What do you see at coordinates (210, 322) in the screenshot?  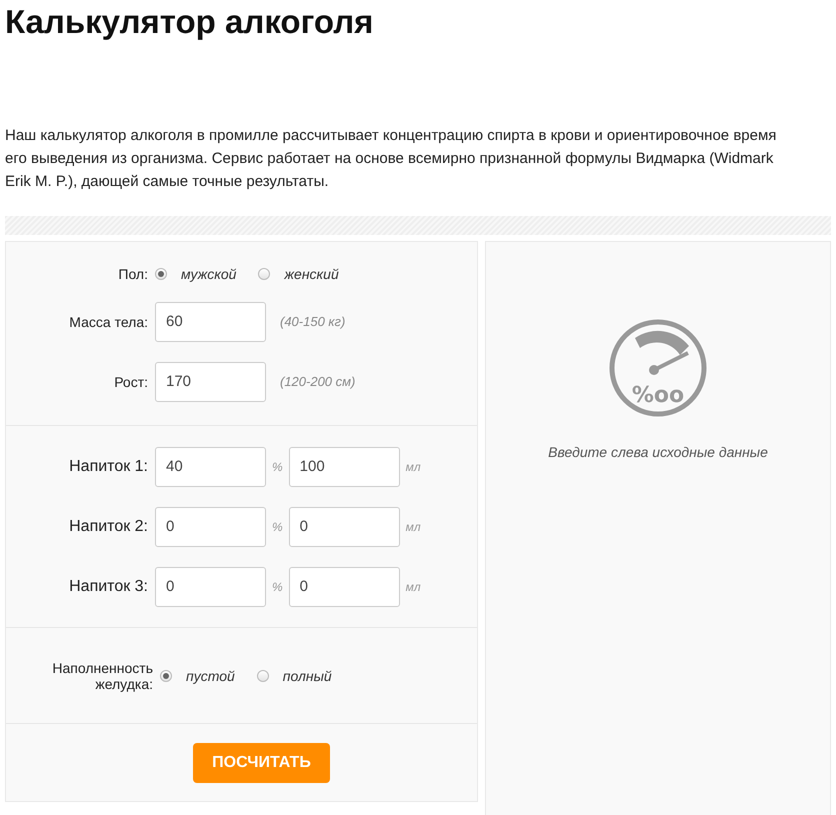 I see `input-field: 60` at bounding box center [210, 322].